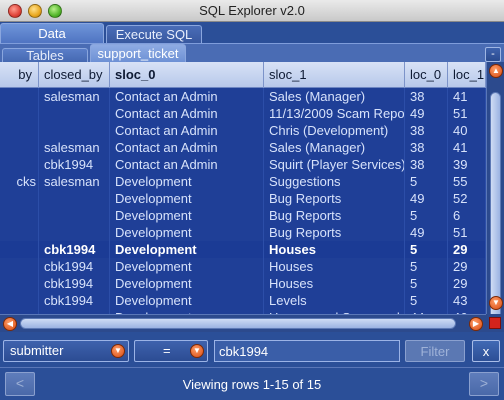  Describe the element at coordinates (495, 323) in the screenshot. I see `corner-stop-icon` at that location.